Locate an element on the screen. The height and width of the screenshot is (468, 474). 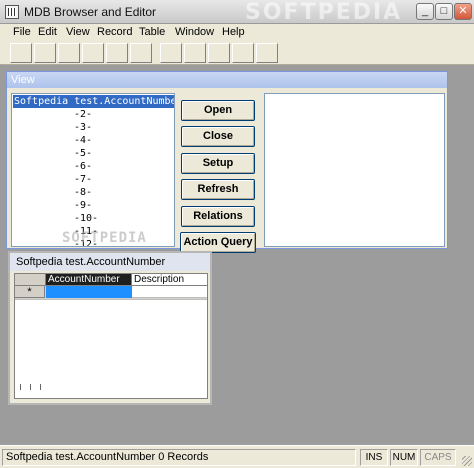
new-row-marker: * is located at coordinates (30, 292).